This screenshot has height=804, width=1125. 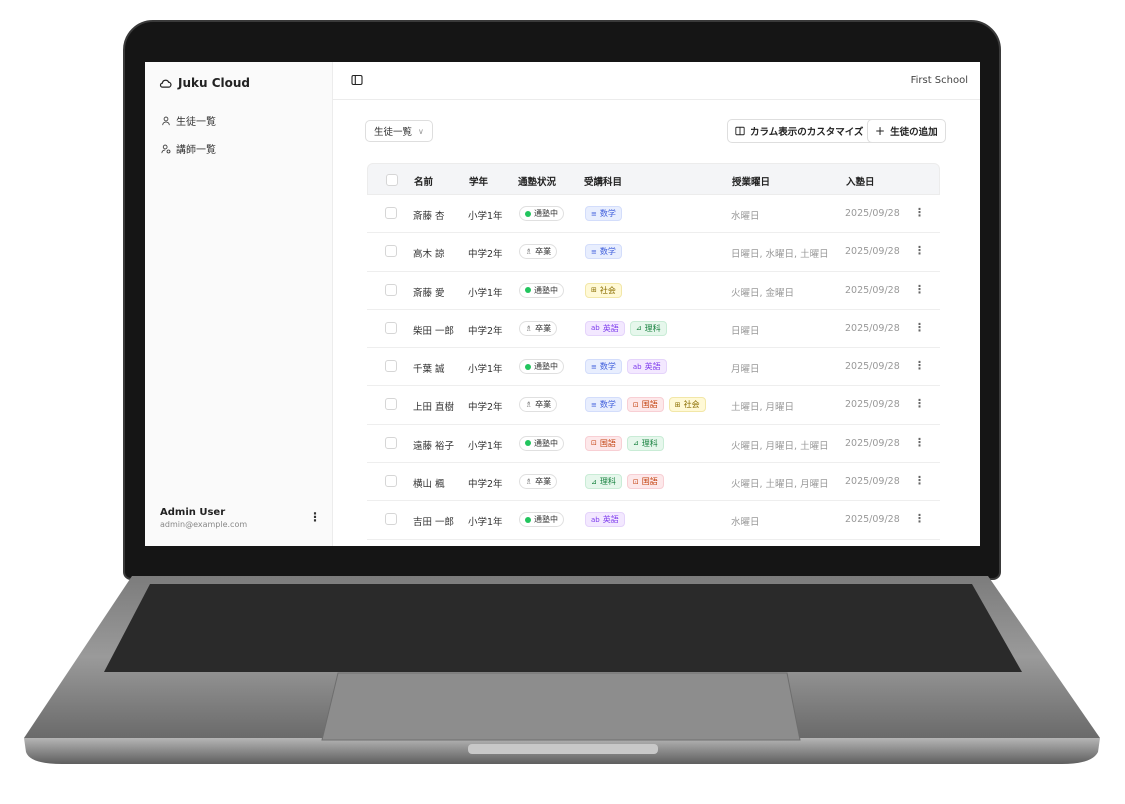 I want to click on sidebar-item-students: 生徒一覧, so click(x=188, y=120).